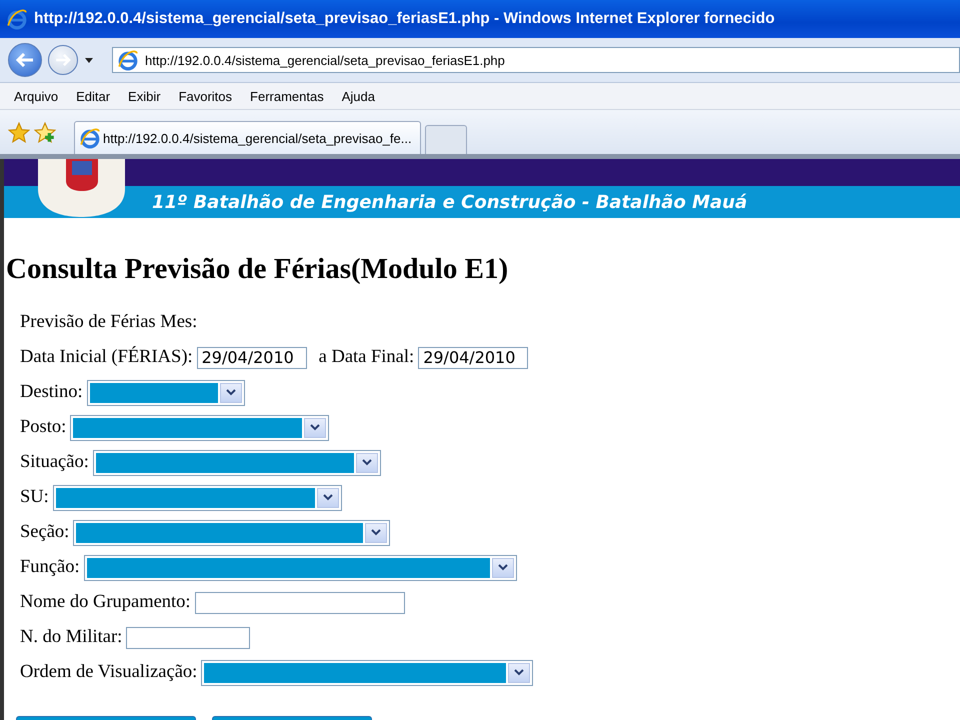 The width and height of the screenshot is (960, 720). What do you see at coordinates (34, 497) in the screenshot?
I see `field-label: SU:` at bounding box center [34, 497].